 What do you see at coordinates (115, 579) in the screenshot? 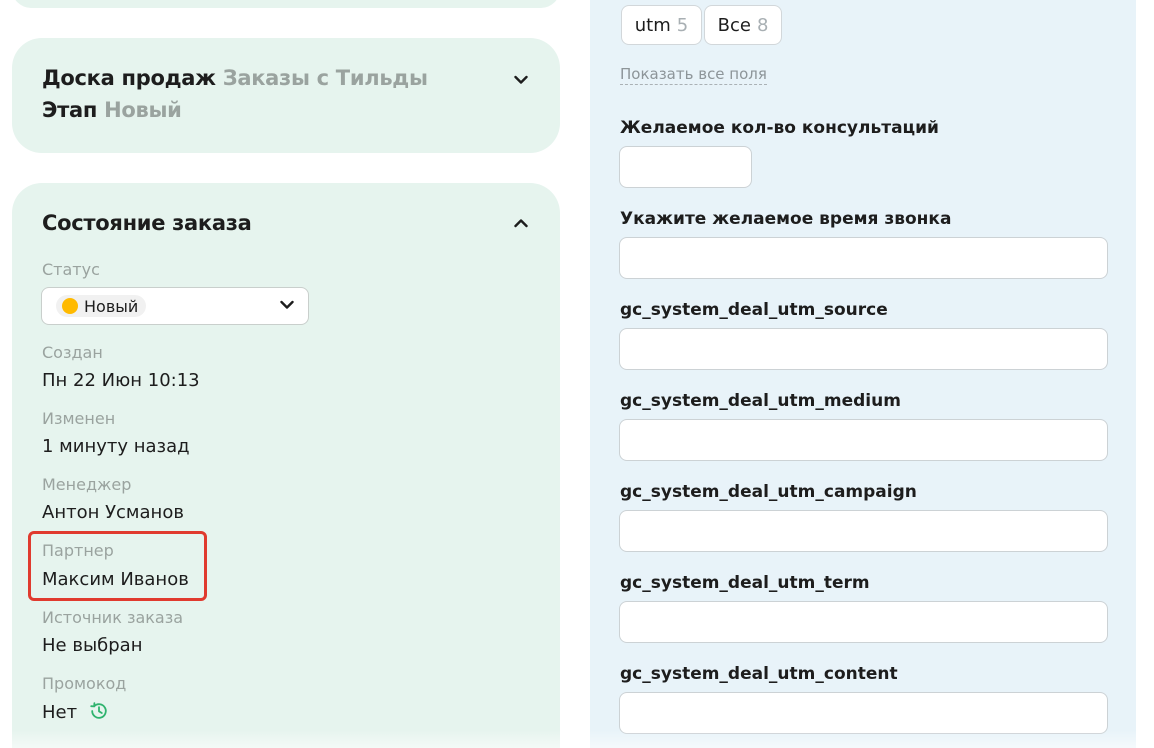
I see `partner-value: Максим Иванов` at bounding box center [115, 579].